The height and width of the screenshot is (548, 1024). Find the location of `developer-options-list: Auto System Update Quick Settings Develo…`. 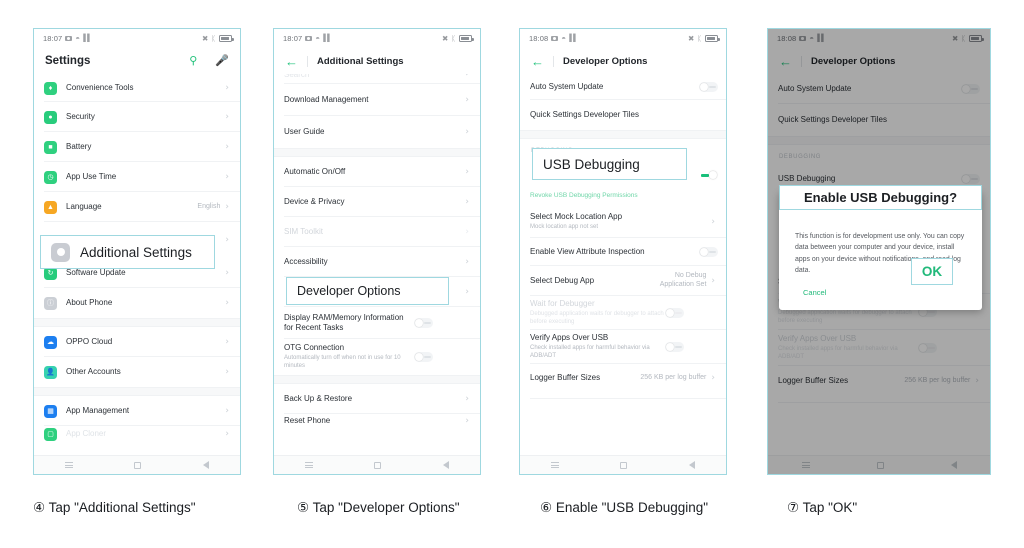

developer-options-list: Auto System Update Quick Settings Develo… is located at coordinates (623, 236).